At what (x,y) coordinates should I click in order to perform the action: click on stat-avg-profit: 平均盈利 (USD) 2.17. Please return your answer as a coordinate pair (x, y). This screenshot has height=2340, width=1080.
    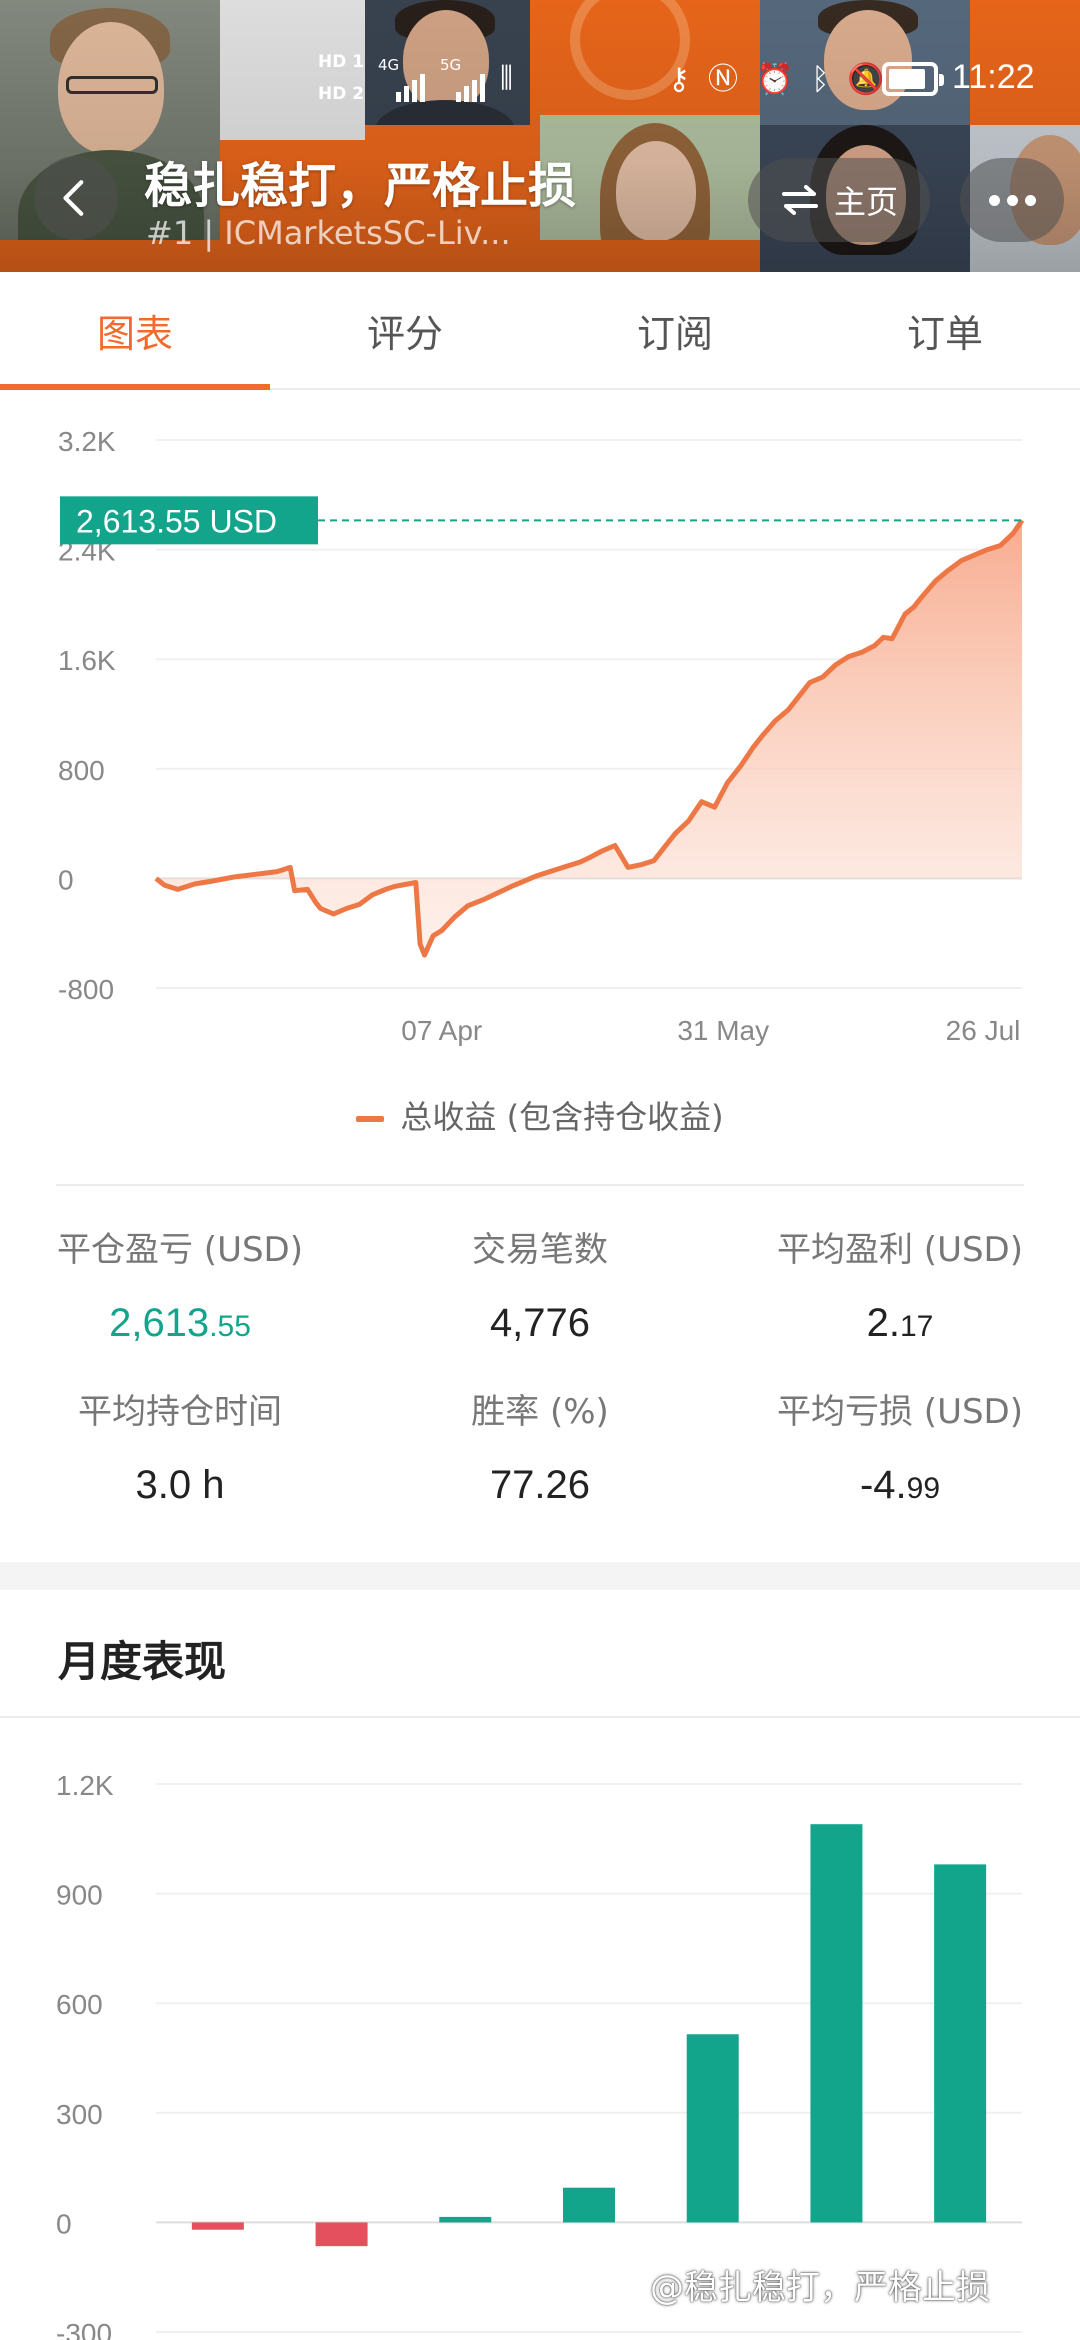
    Looking at the image, I should click on (900, 1284).